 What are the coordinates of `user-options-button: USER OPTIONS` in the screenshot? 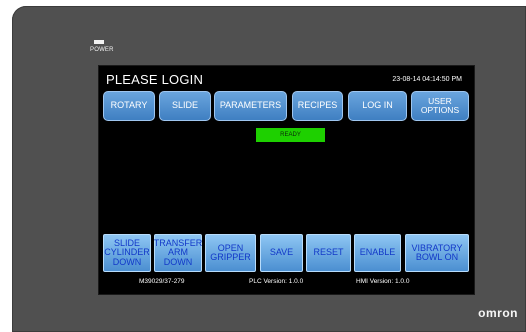 It's located at (440, 106).